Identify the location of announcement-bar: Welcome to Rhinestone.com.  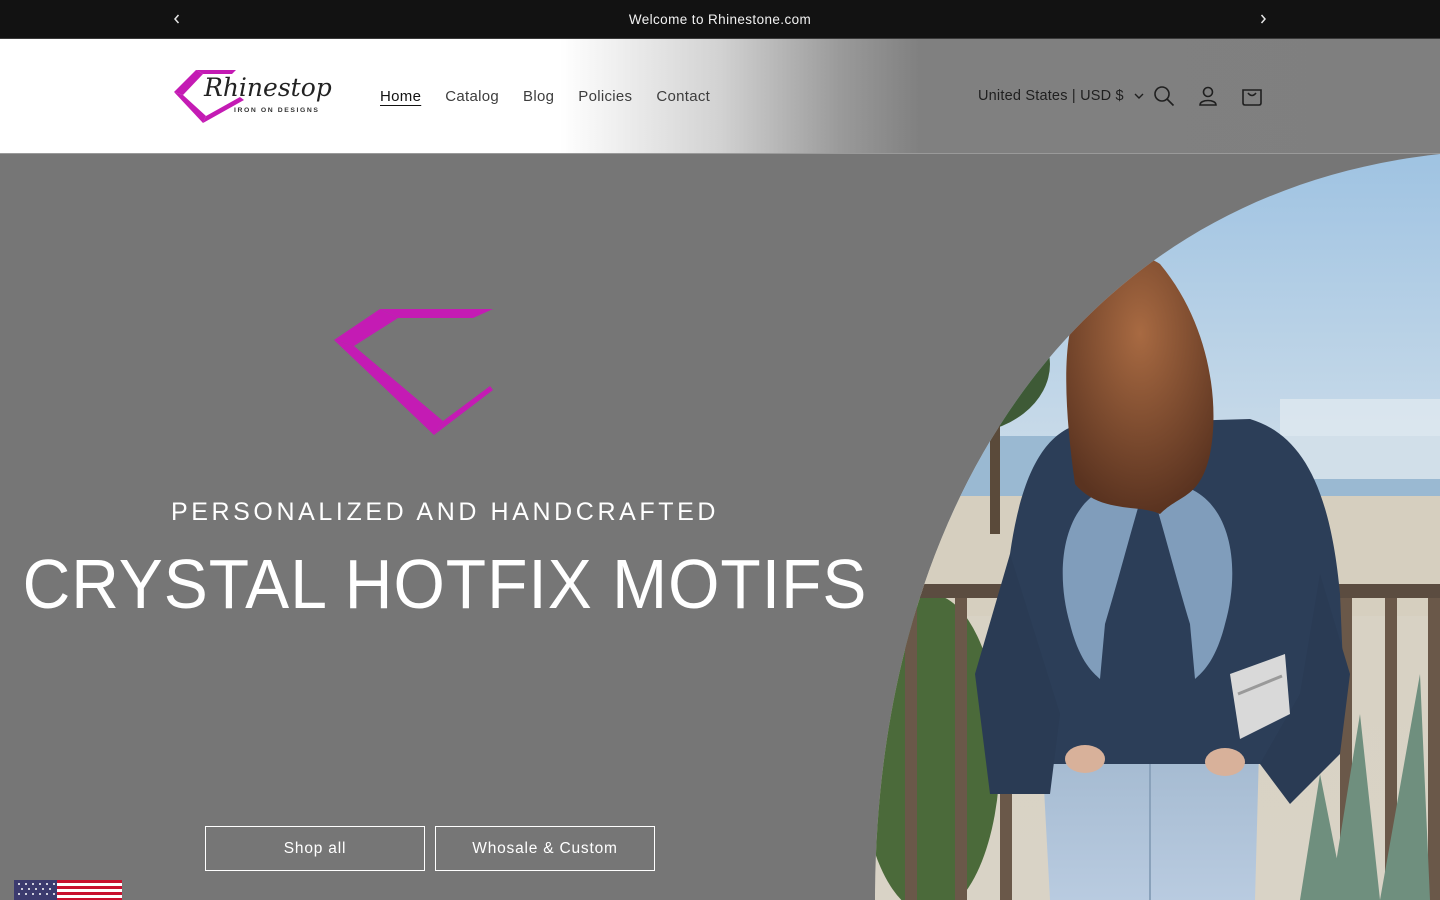
(720, 19).